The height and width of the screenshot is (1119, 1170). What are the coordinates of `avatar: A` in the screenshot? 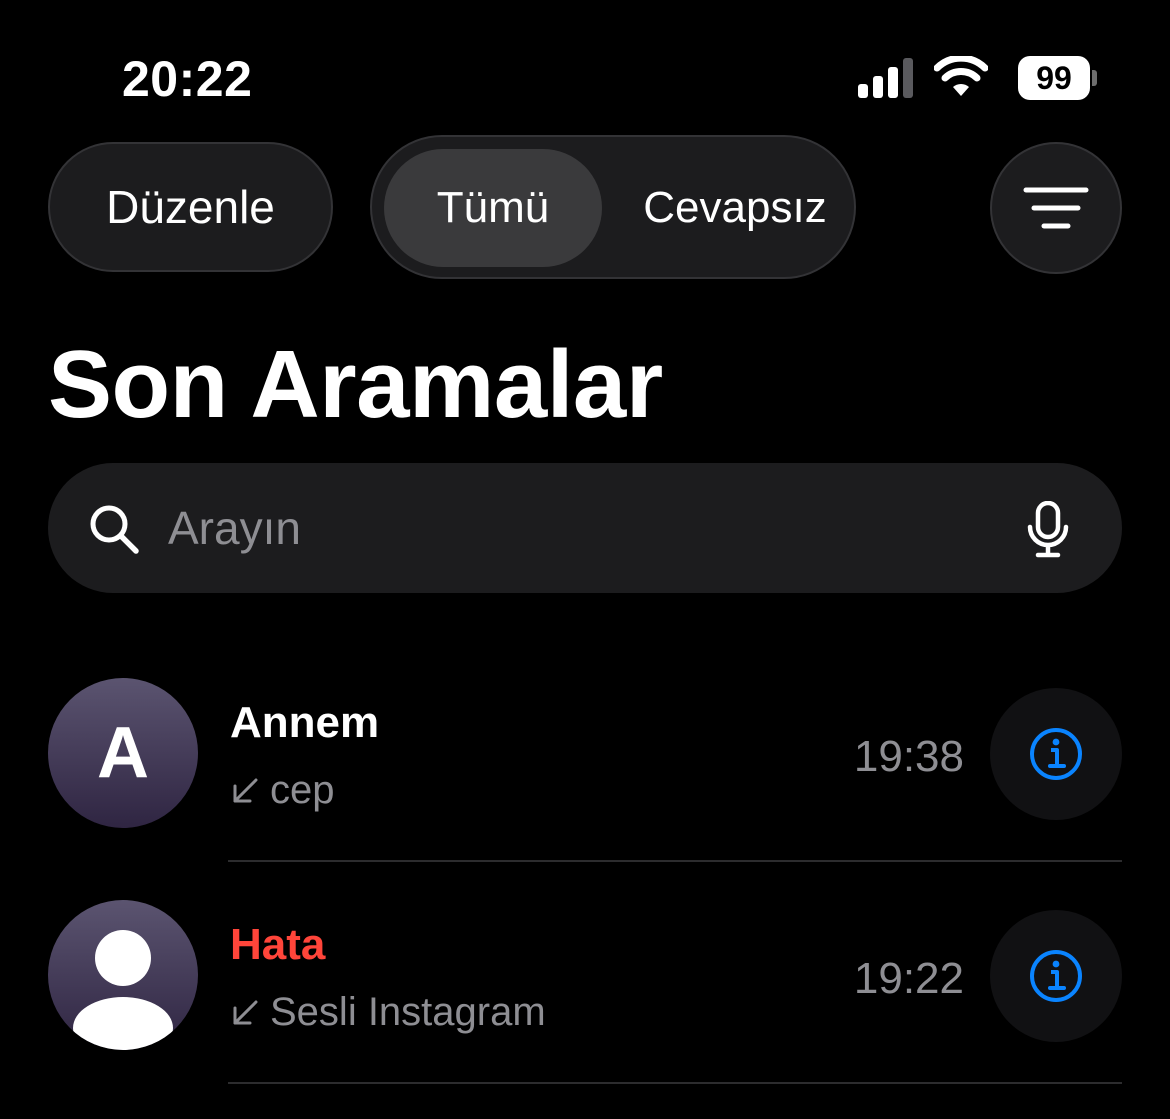 It's located at (123, 753).